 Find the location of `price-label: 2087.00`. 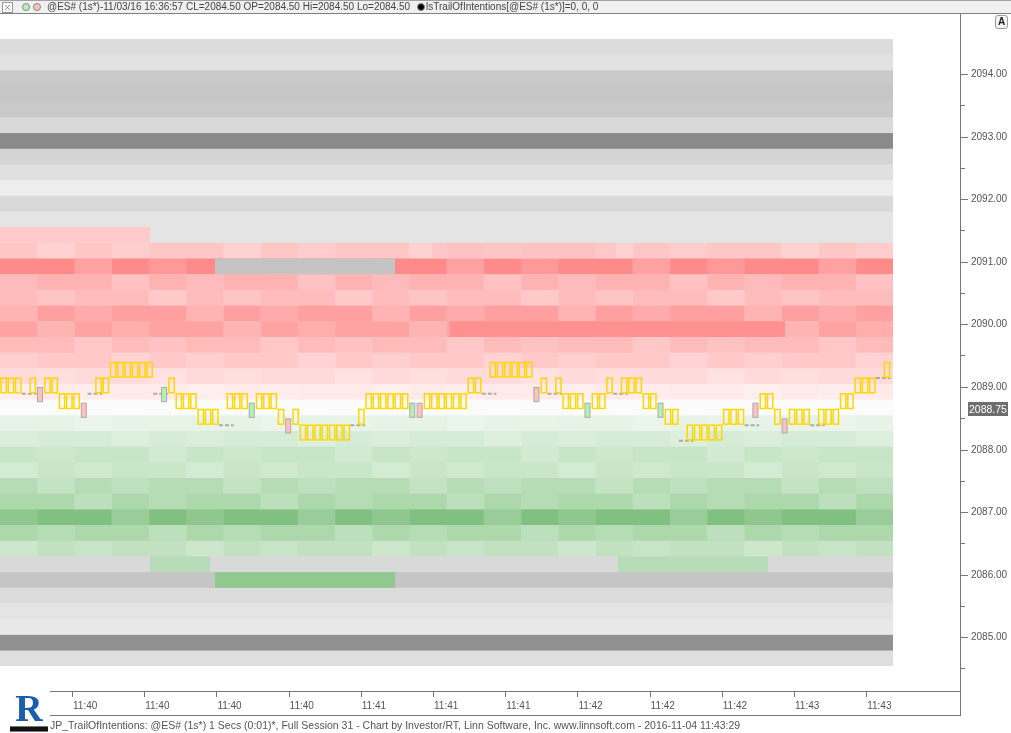

price-label: 2087.00 is located at coordinates (989, 512).